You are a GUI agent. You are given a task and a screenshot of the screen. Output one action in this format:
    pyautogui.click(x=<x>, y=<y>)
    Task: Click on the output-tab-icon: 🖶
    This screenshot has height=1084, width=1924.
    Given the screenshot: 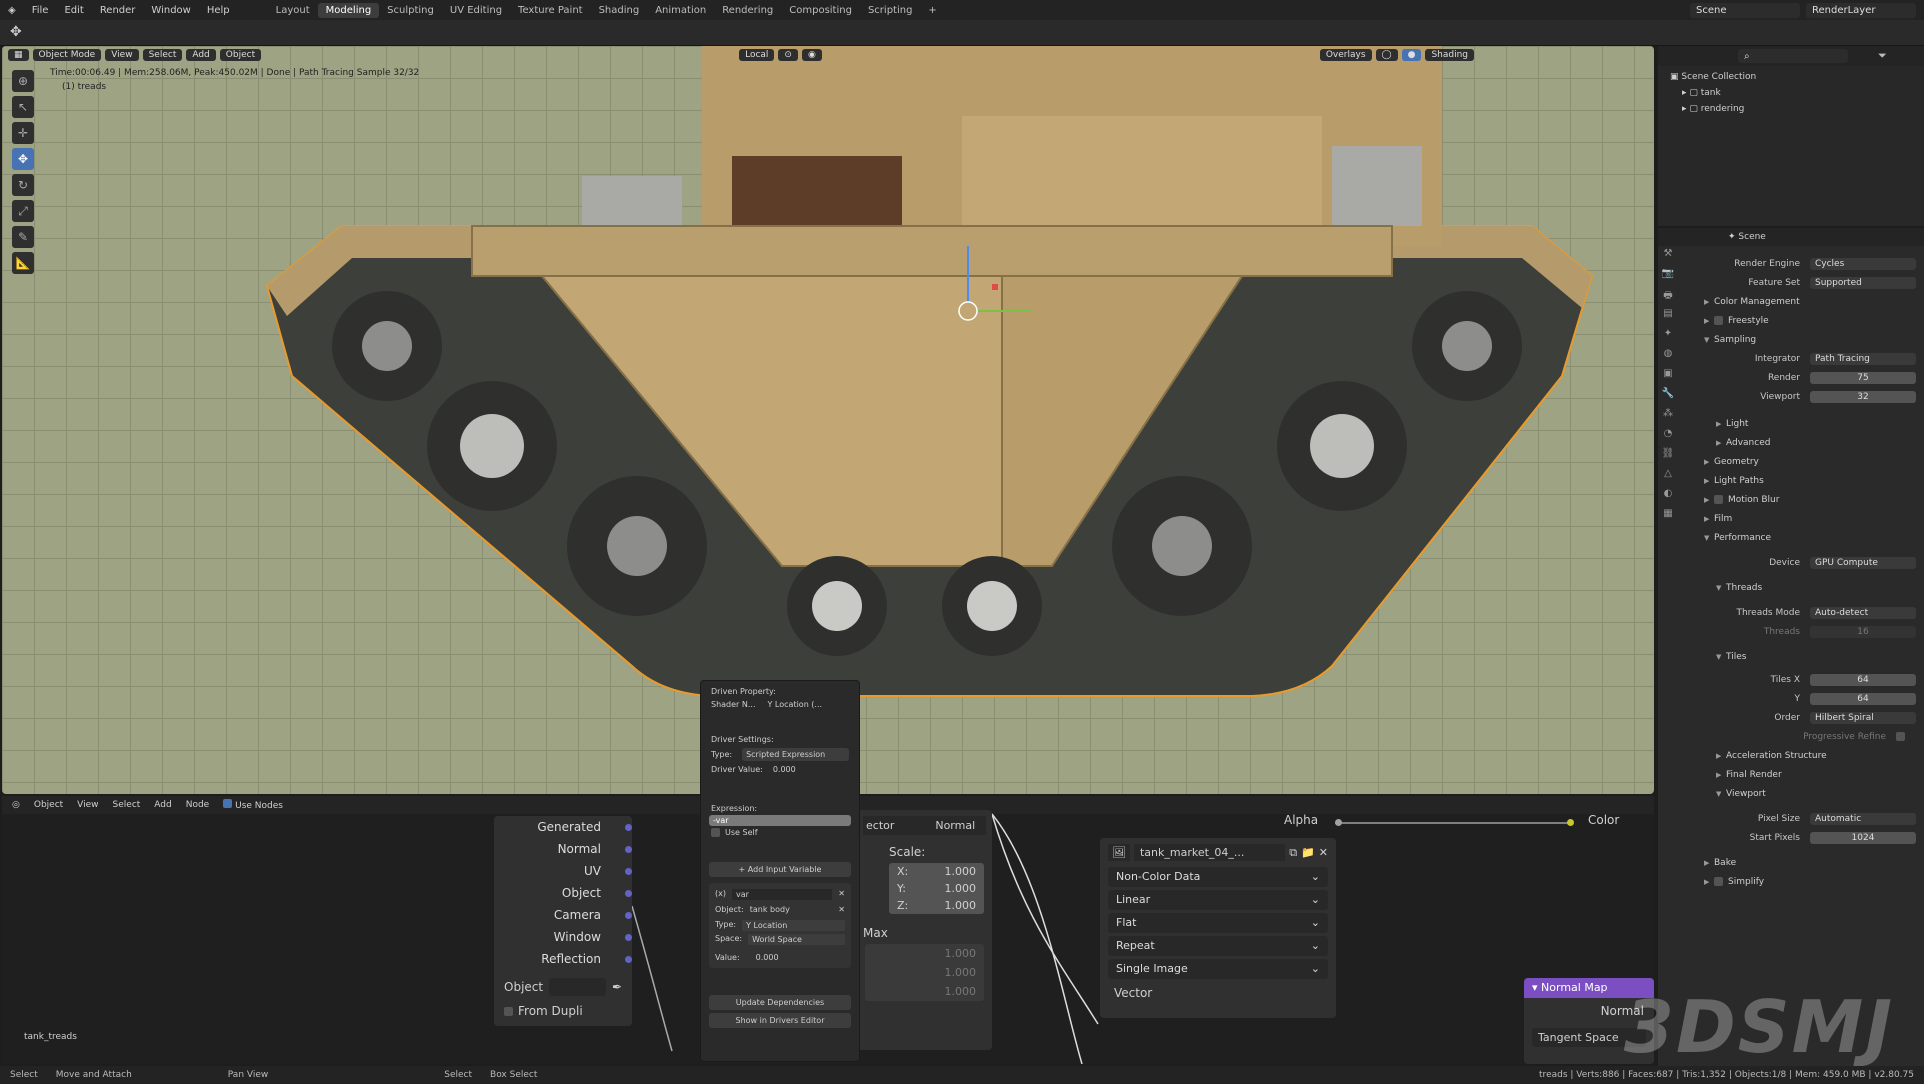 What is the action you would take?
    pyautogui.click(x=1668, y=295)
    